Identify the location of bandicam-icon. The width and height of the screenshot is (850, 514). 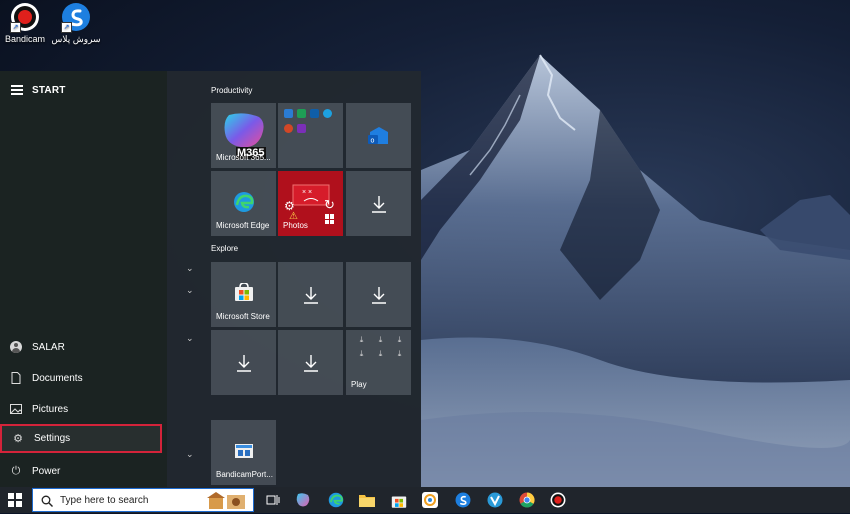
(558, 500).